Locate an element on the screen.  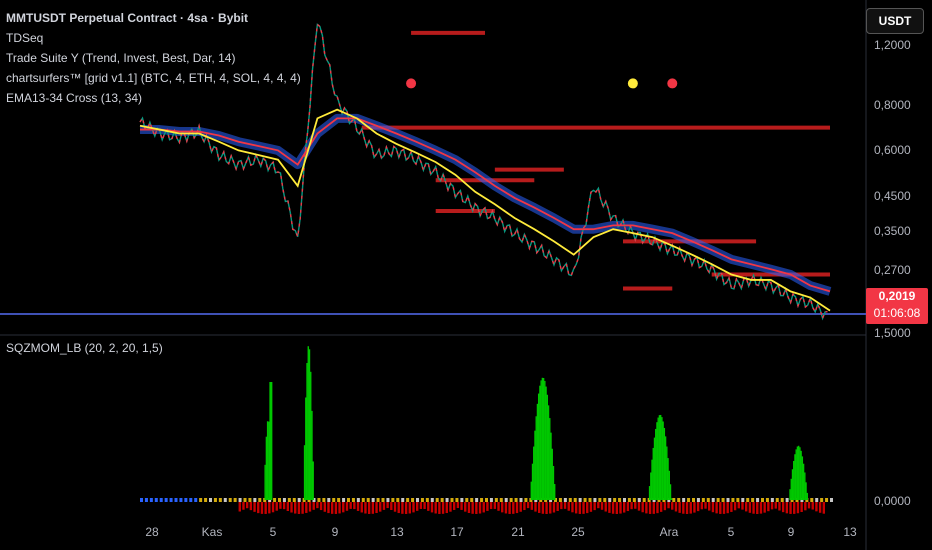
indicator-ema-cross: EMA13-34 Cross (13, 34) is located at coordinates (153, 98).